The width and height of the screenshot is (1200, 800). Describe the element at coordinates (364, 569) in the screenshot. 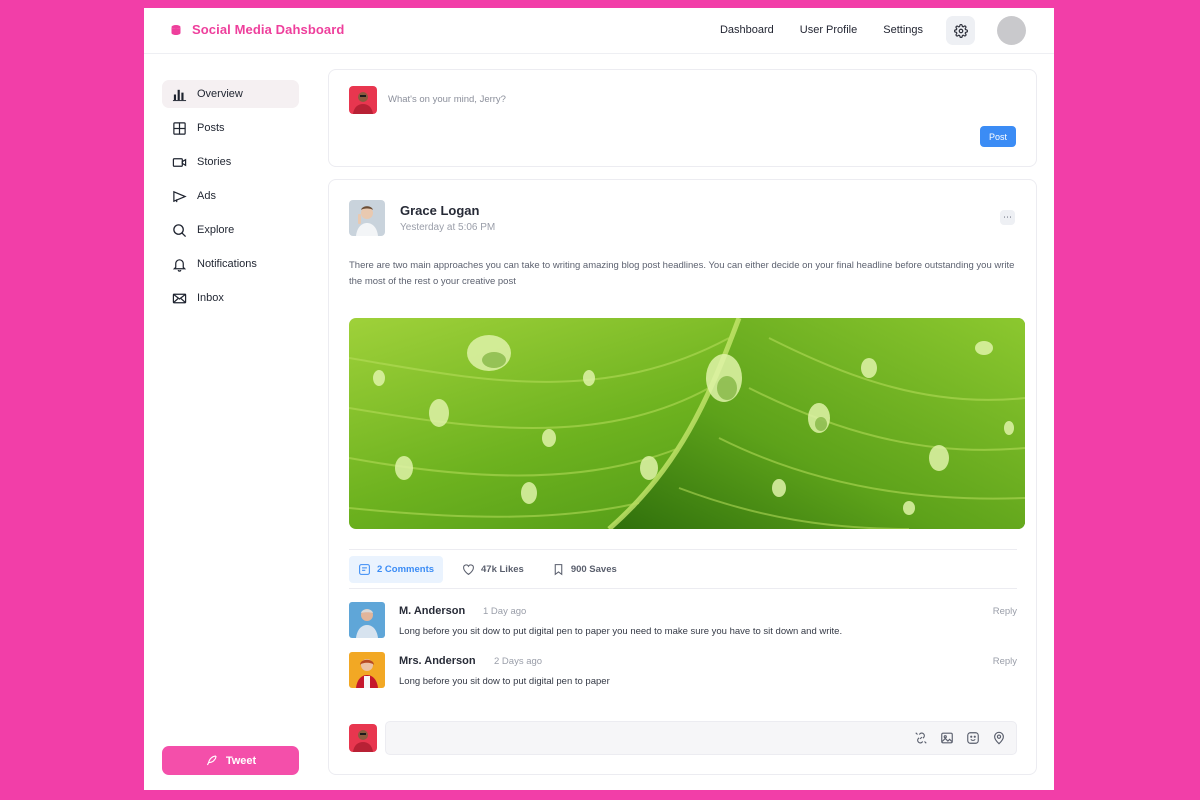

I see `comment-icon` at that location.